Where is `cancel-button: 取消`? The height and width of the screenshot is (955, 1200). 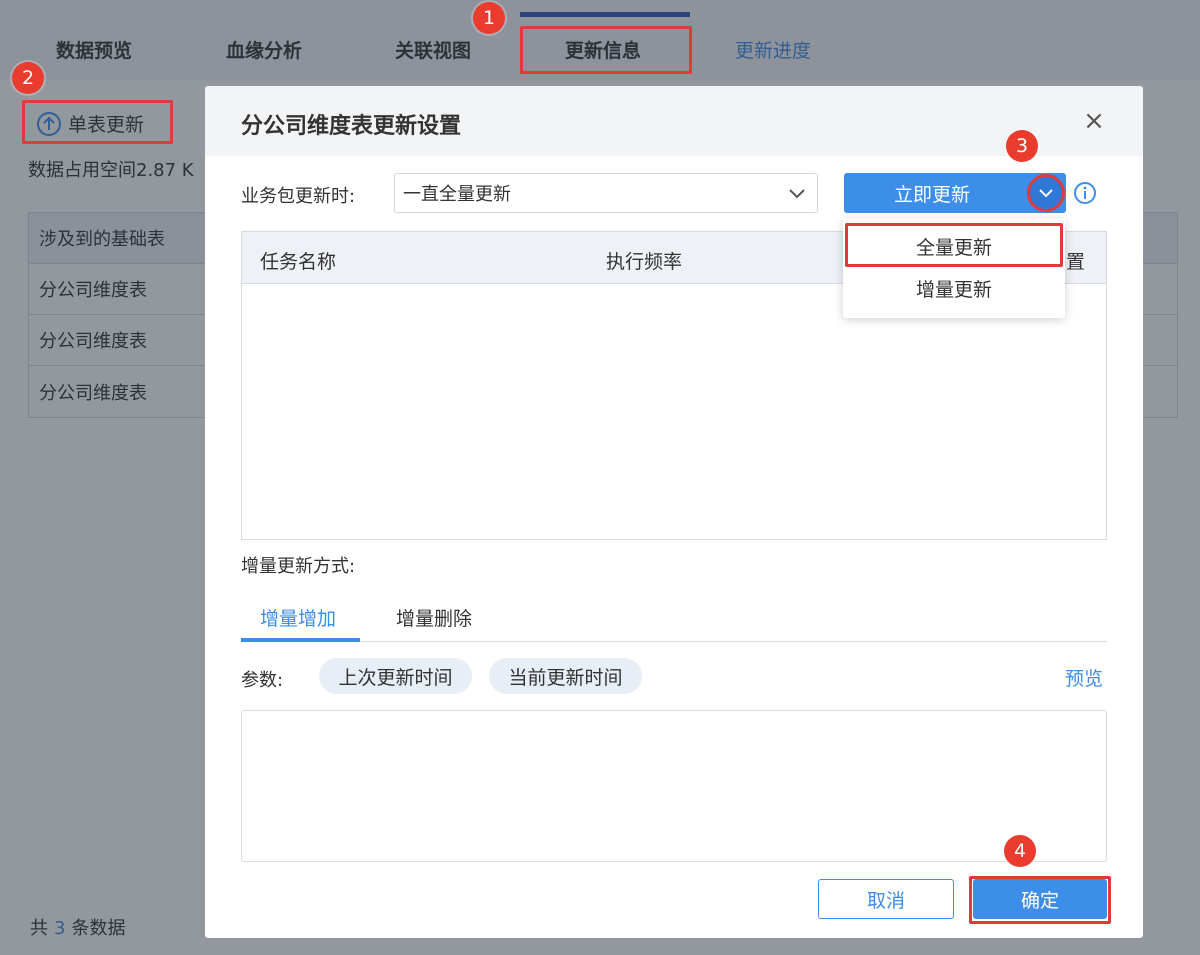 cancel-button: 取消 is located at coordinates (886, 899).